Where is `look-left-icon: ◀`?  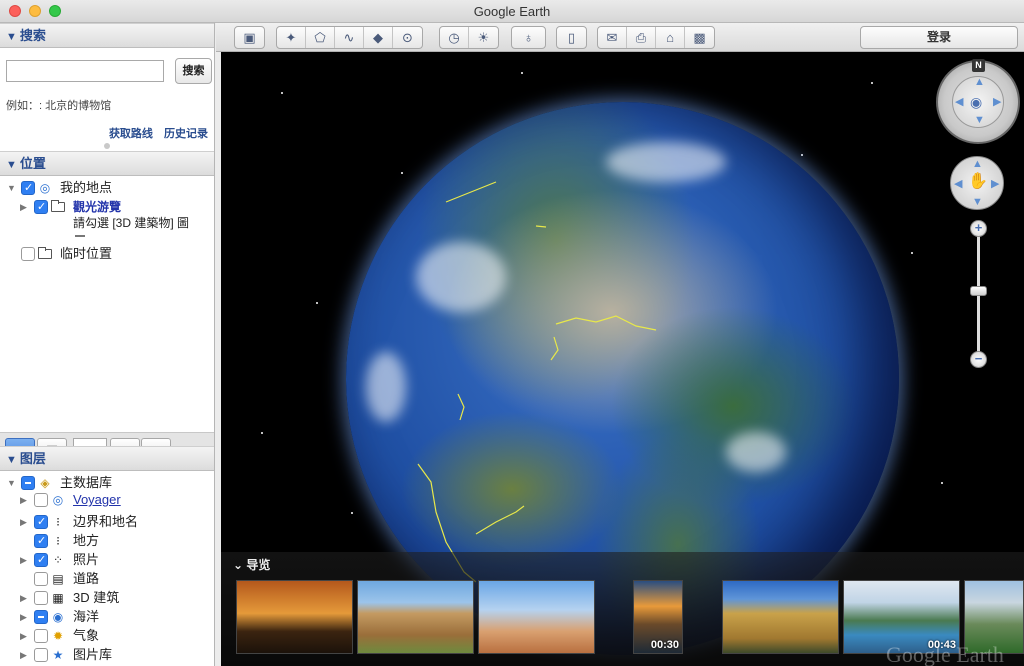 look-left-icon: ◀ is located at coordinates (959, 101).